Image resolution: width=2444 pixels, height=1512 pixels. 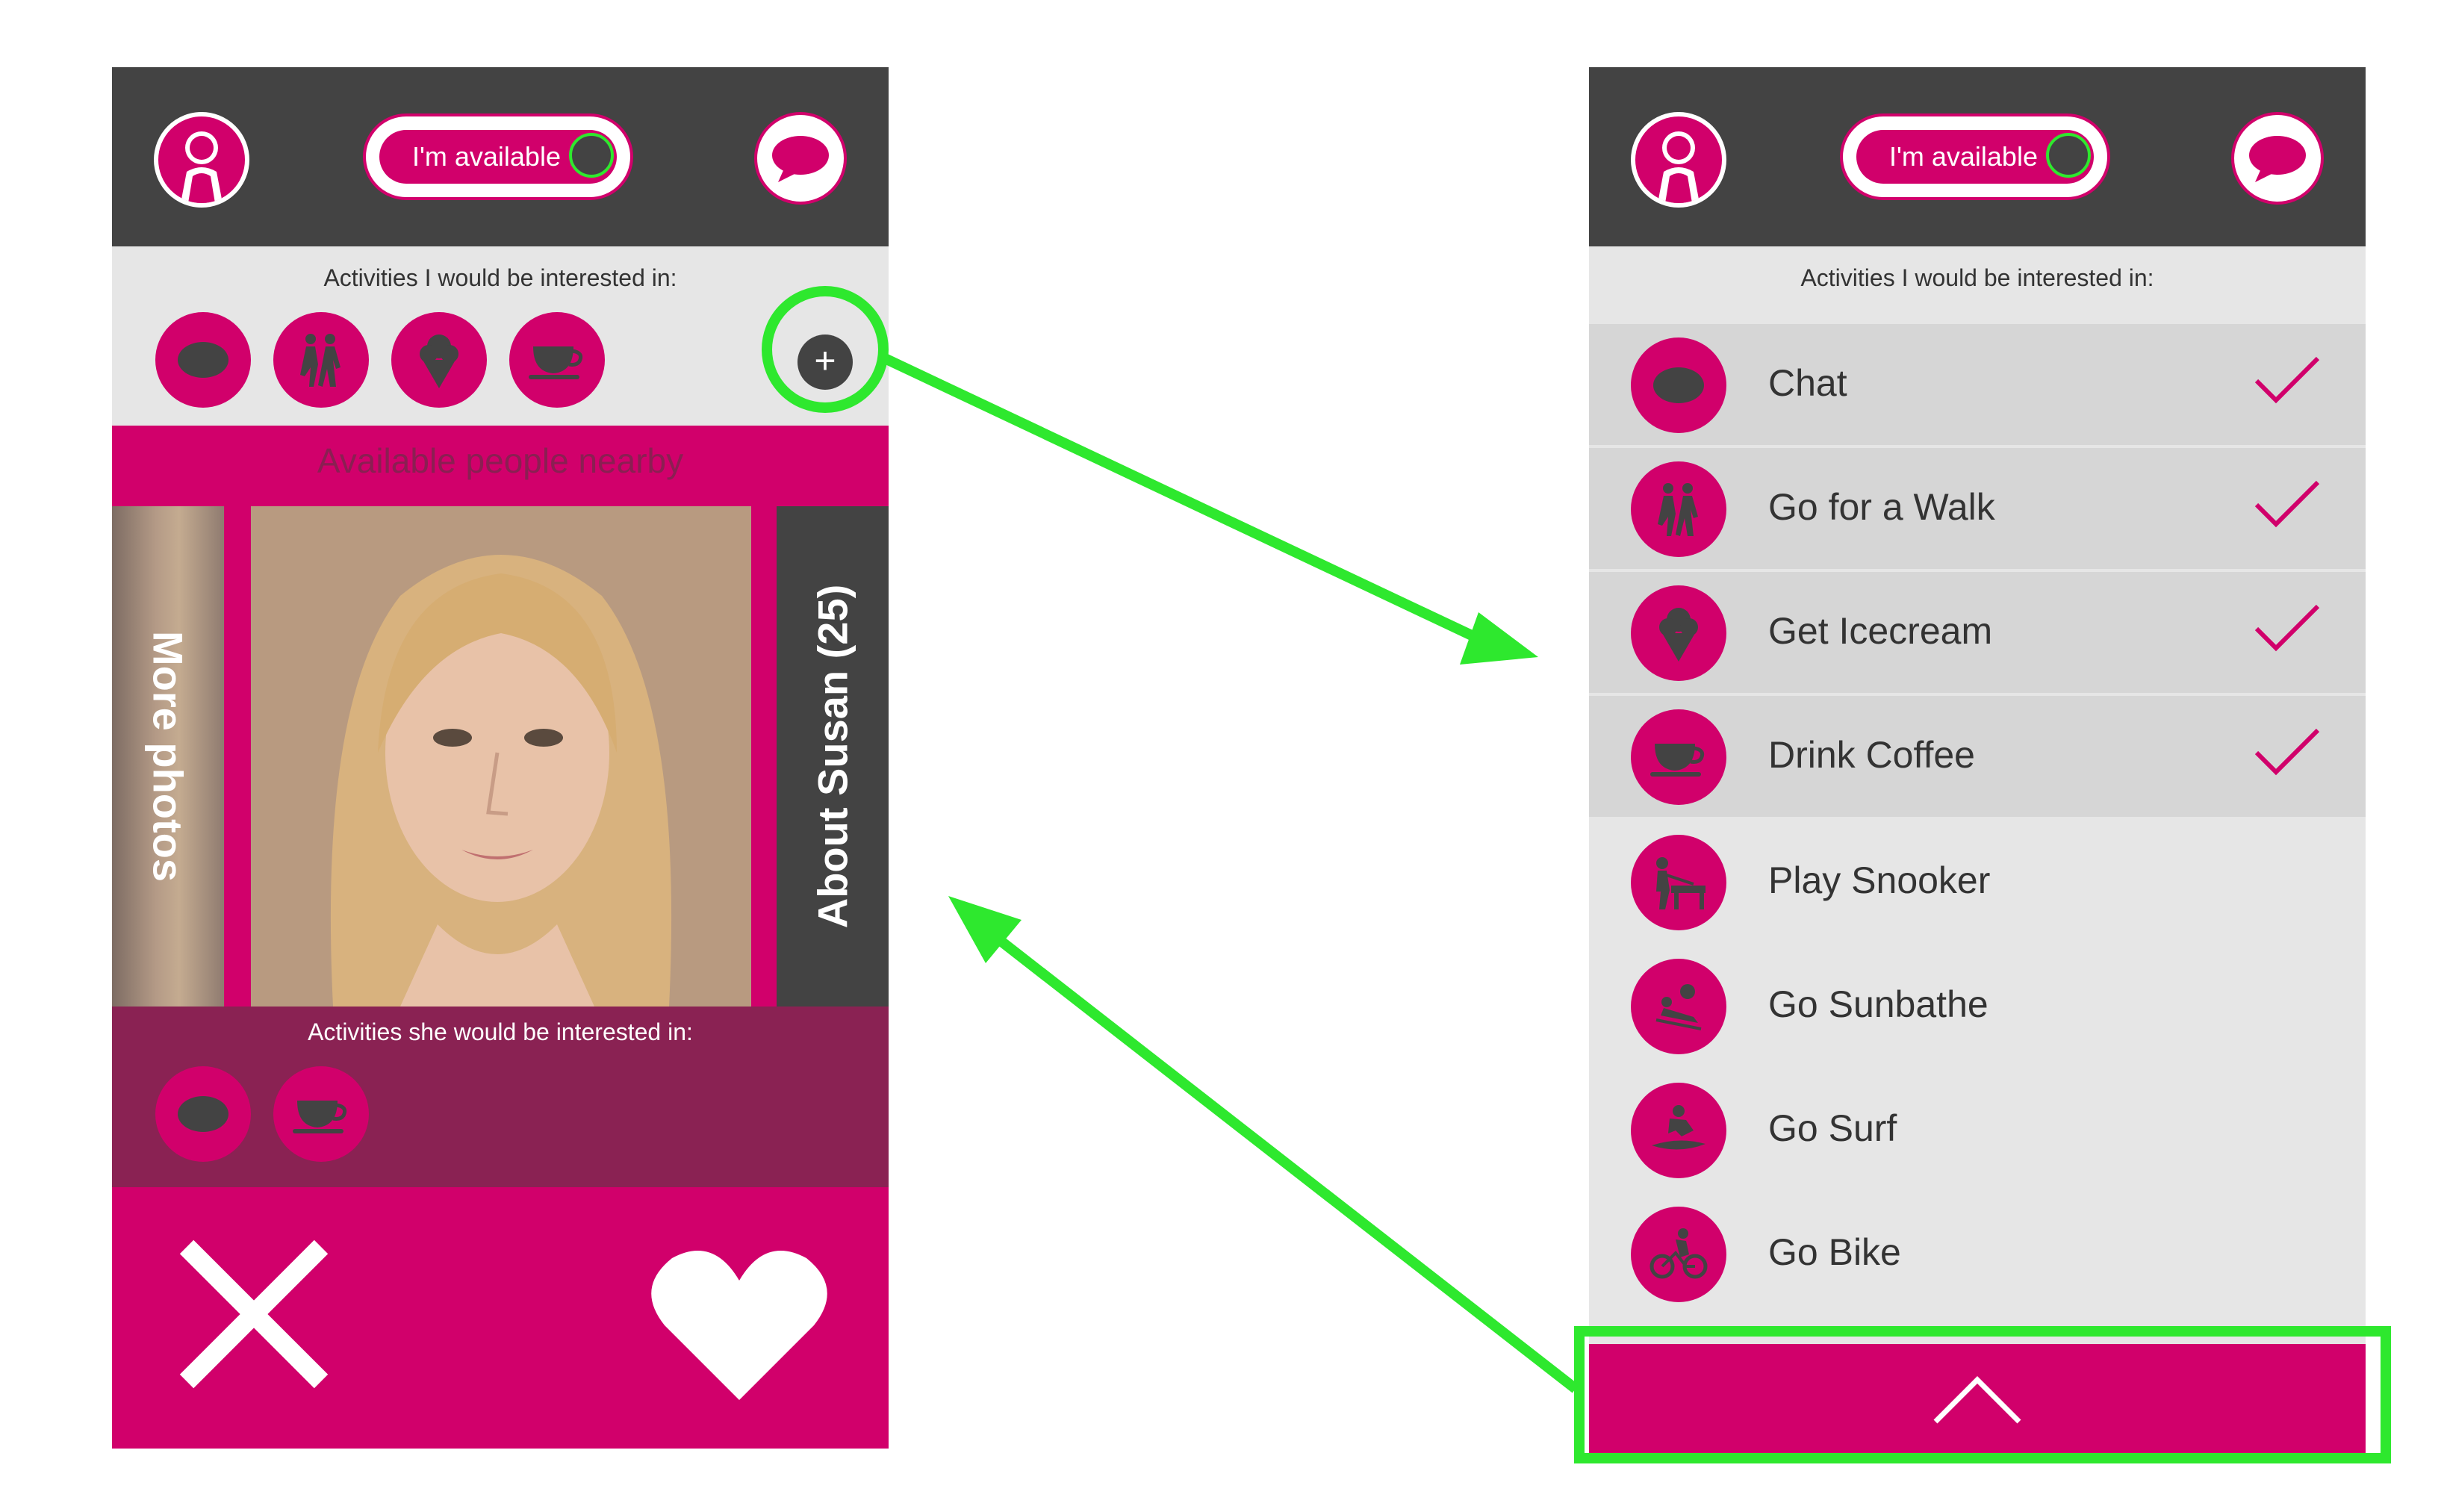 I want to click on arrow-back-to-profile, so click(x=1264, y=1144).